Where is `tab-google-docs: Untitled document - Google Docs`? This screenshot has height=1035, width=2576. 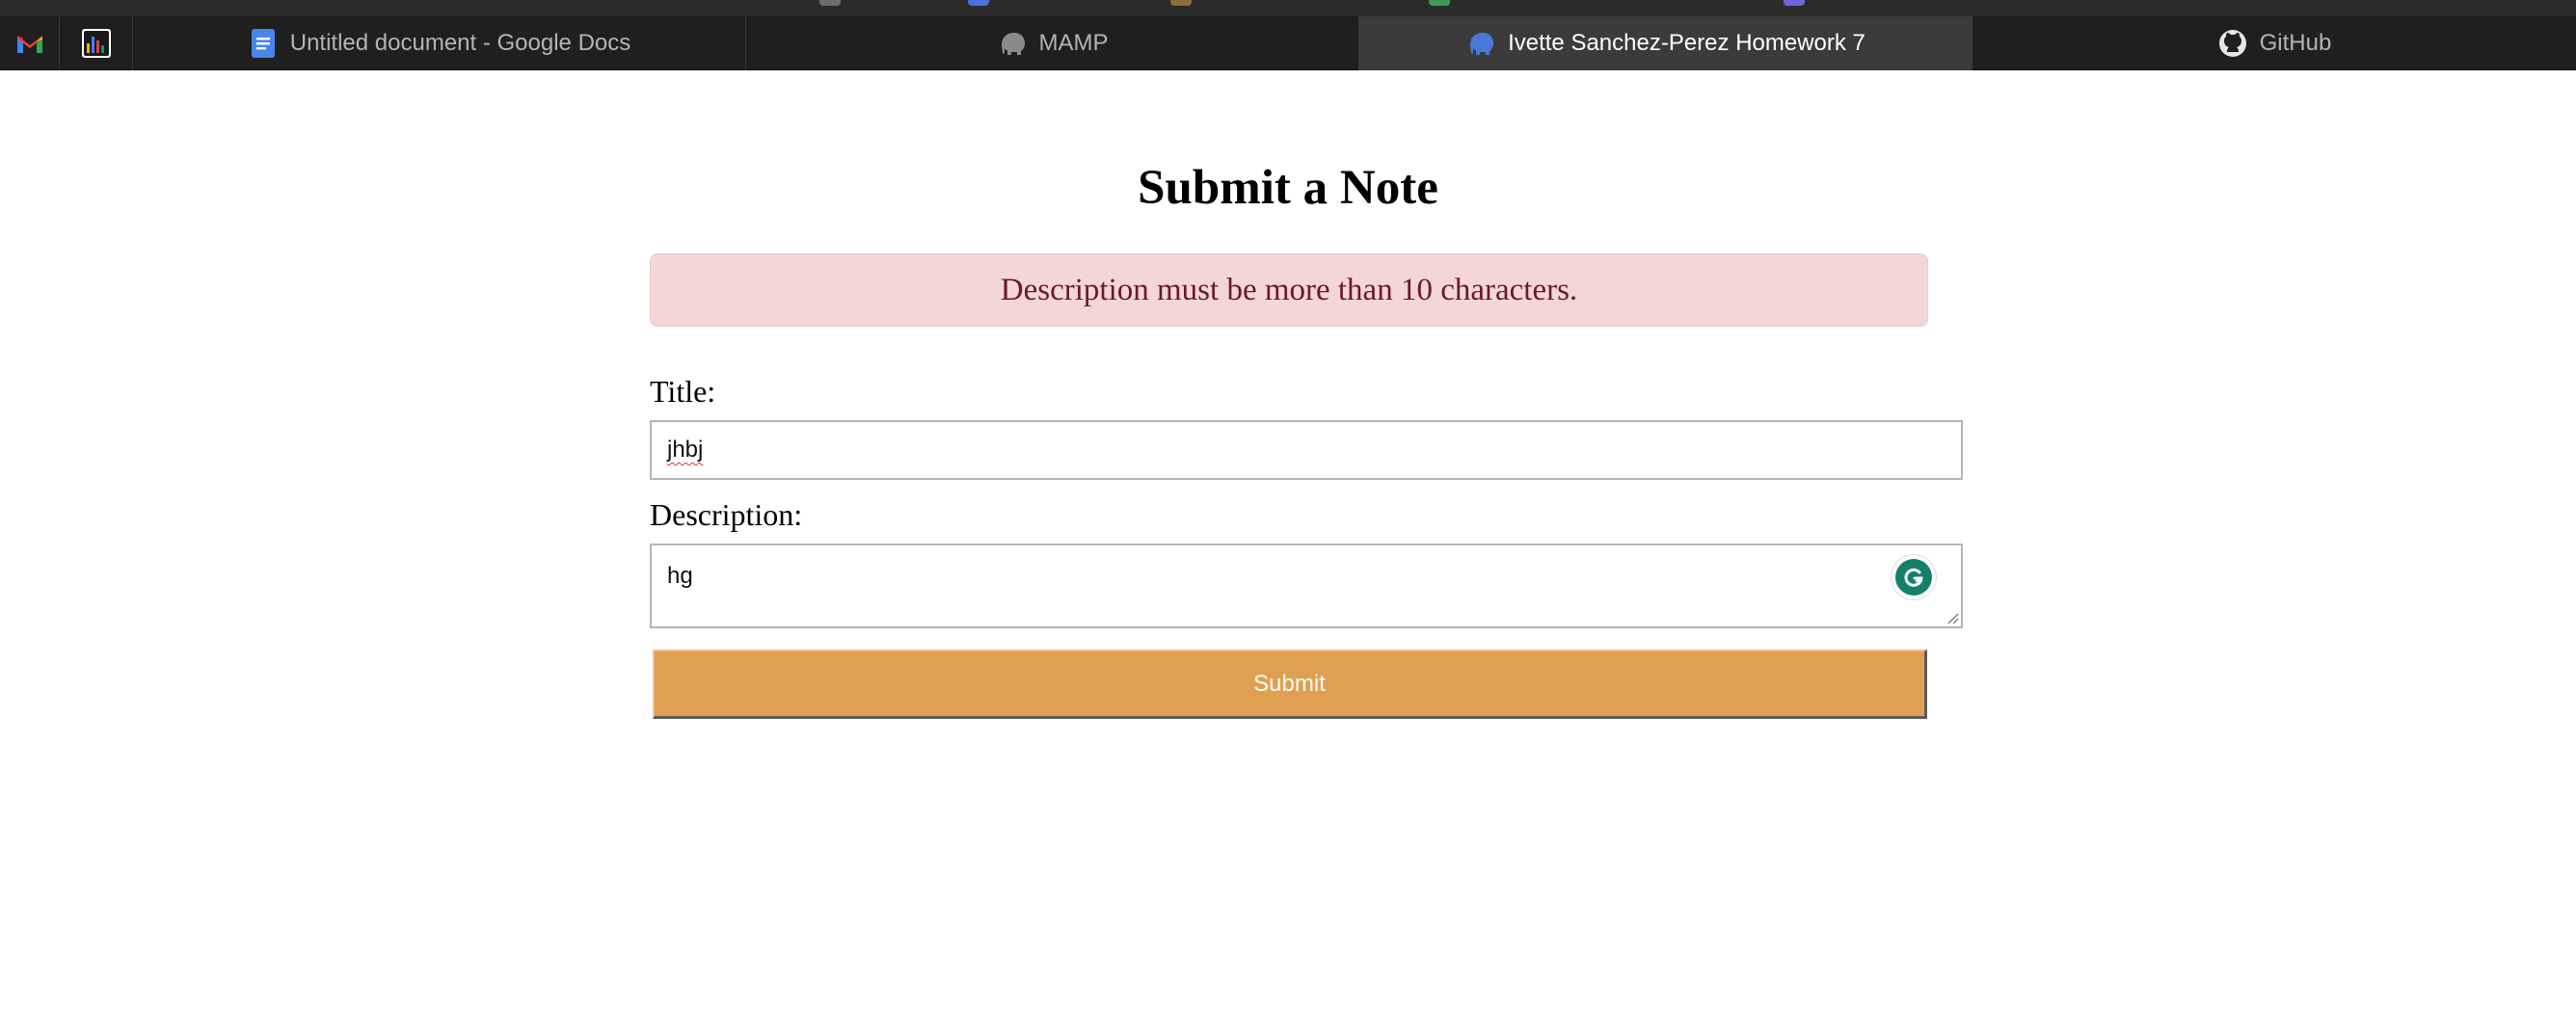 tab-google-docs: Untitled document - Google Docs is located at coordinates (439, 43).